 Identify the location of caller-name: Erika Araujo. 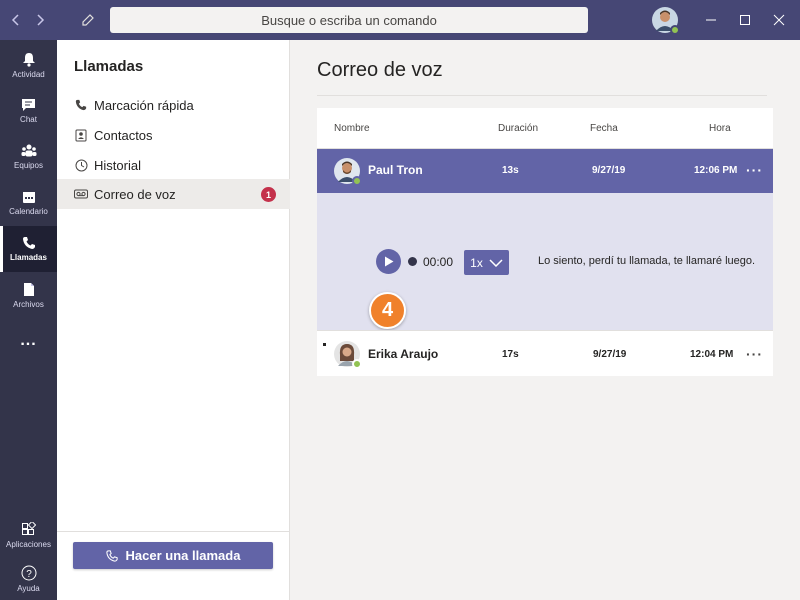
(403, 354).